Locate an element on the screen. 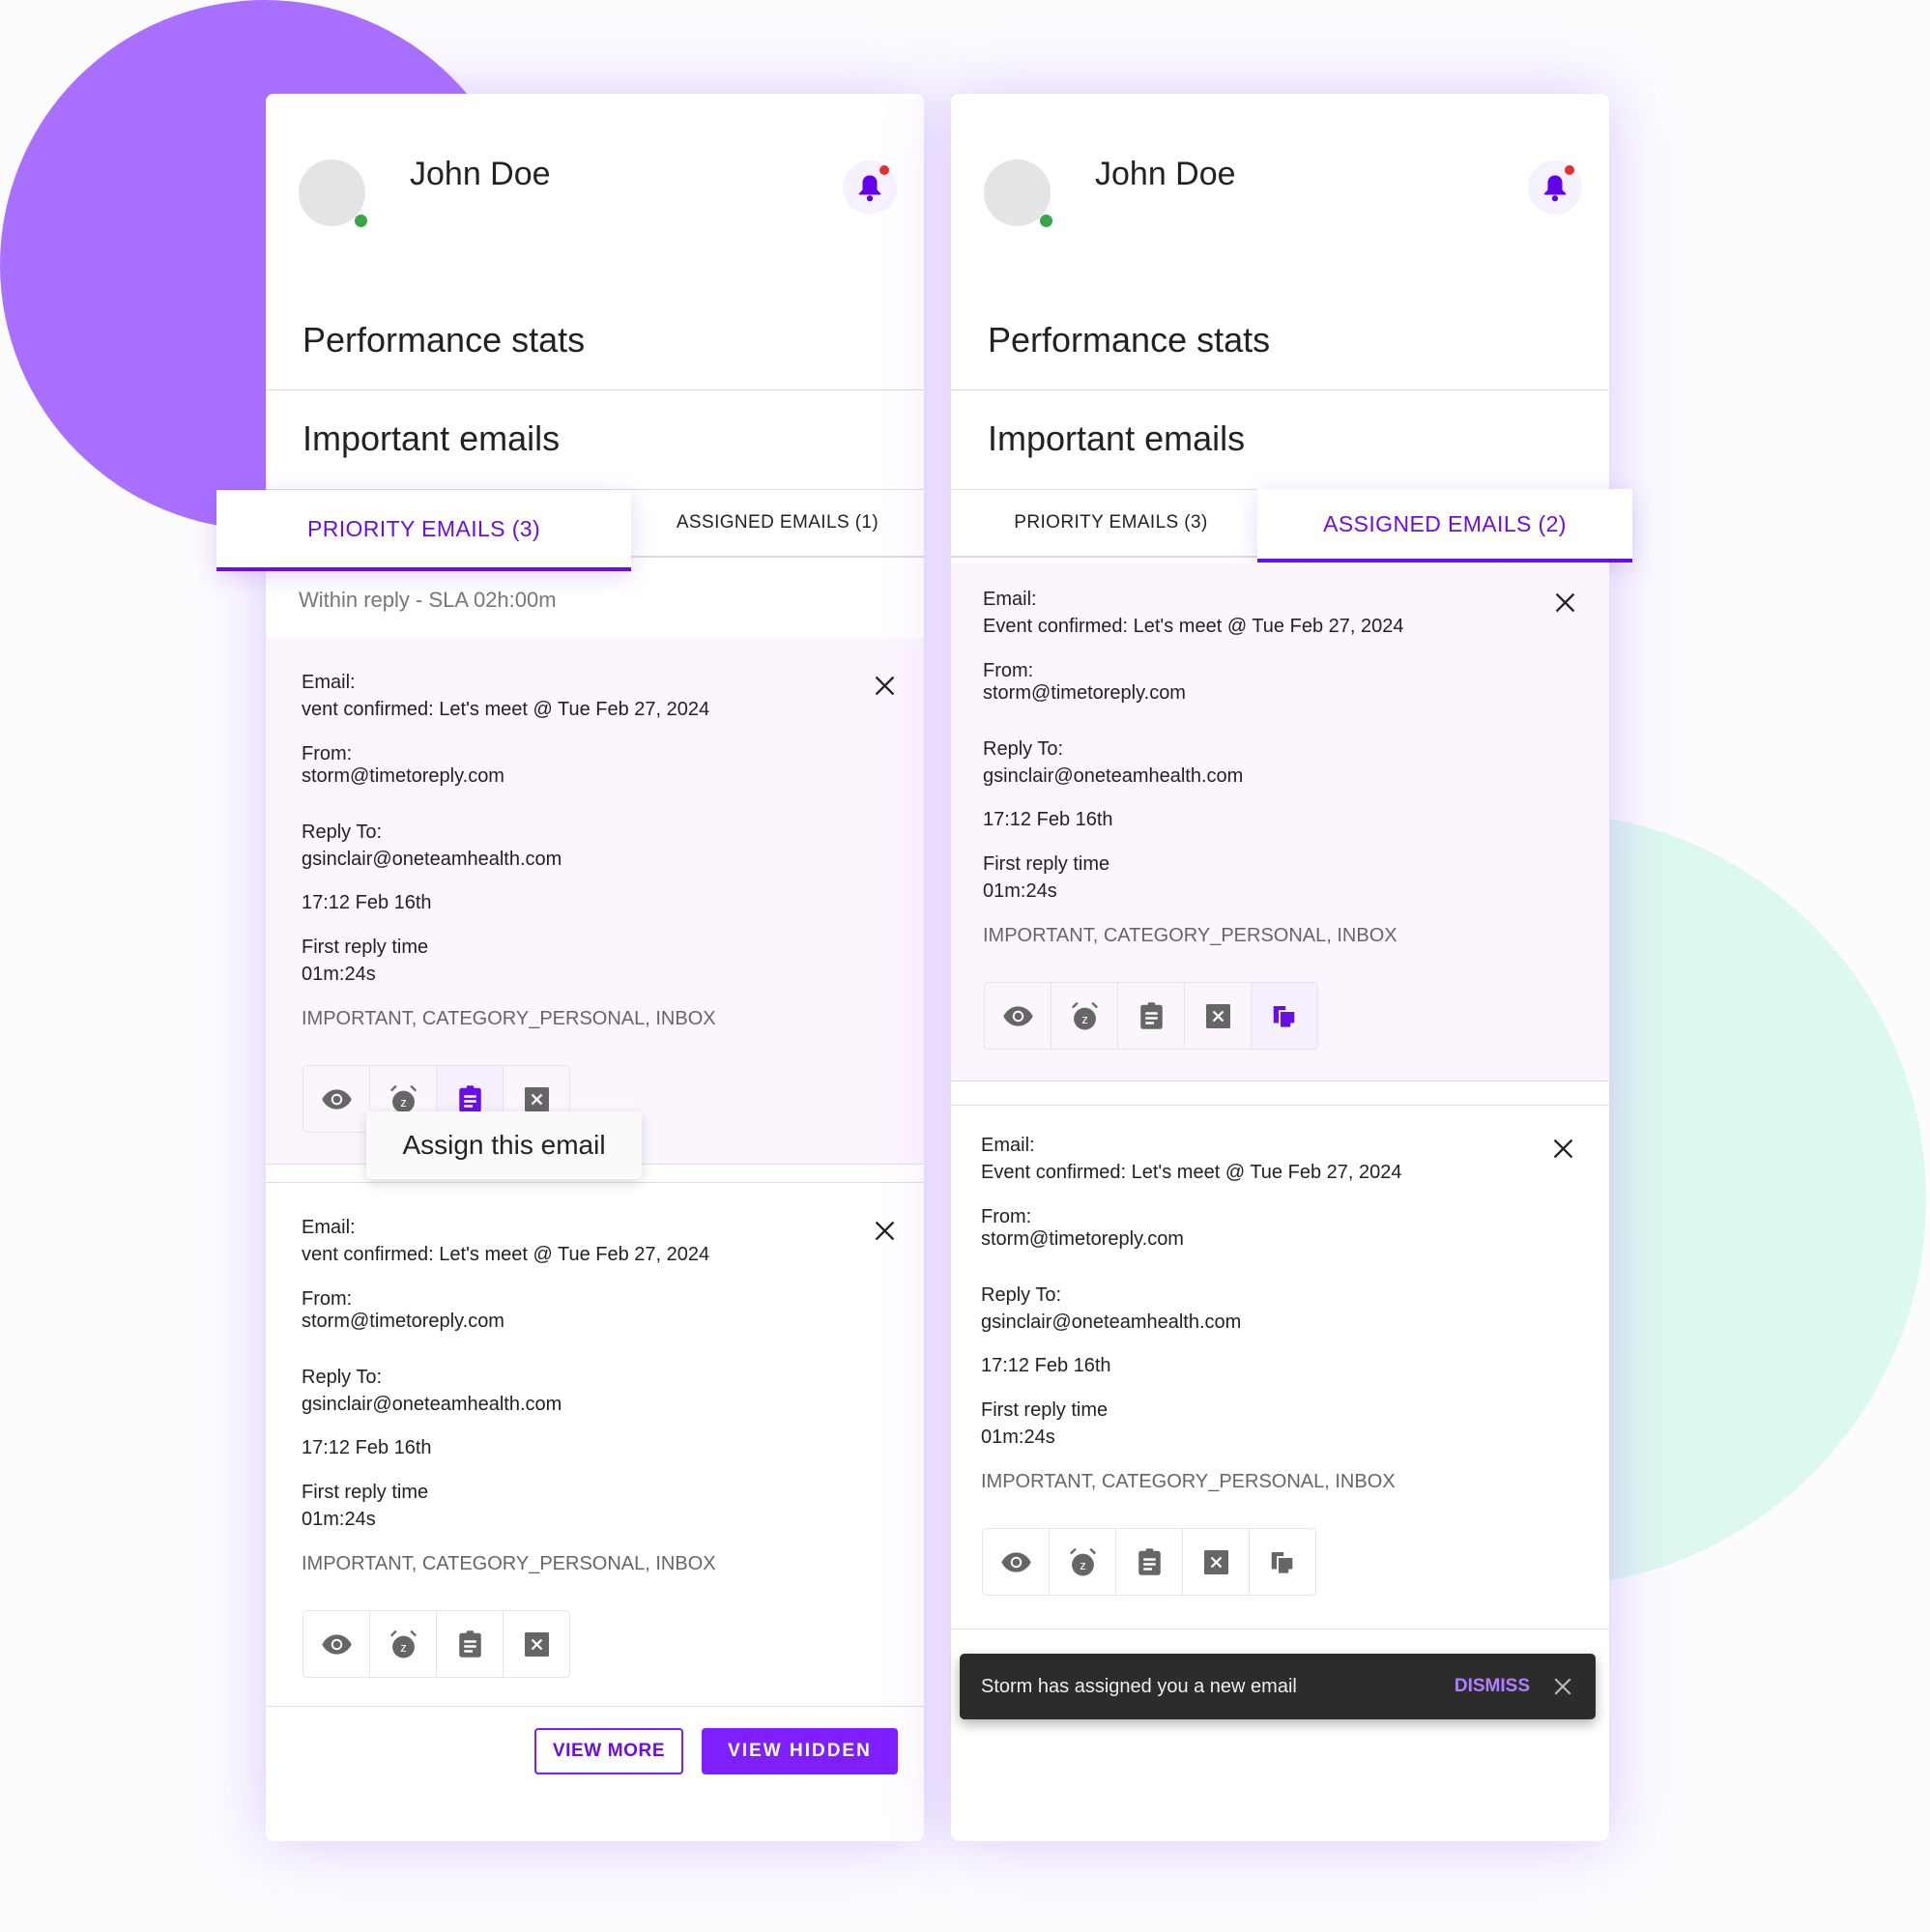 This screenshot has height=1932, width=1930. snackbar-message: Storm has assigned you a new email is located at coordinates (1139, 1686).